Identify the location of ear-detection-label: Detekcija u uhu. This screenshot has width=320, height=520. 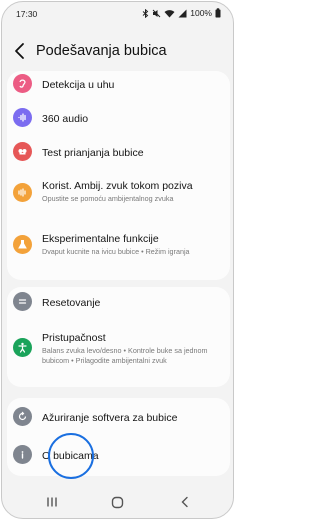
(78, 85).